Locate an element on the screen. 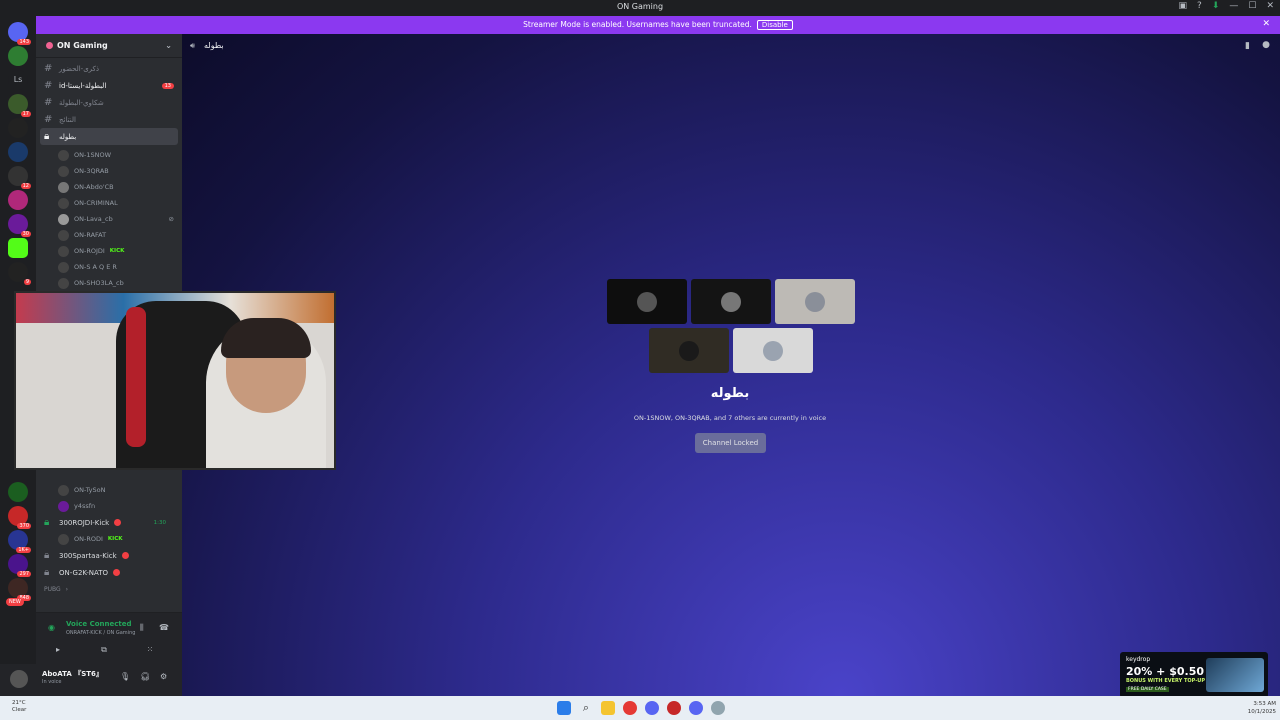 Image resolution: width=1280 pixels, height=720 pixels. voice-user: ON-Abdo'CB is located at coordinates (109, 187).